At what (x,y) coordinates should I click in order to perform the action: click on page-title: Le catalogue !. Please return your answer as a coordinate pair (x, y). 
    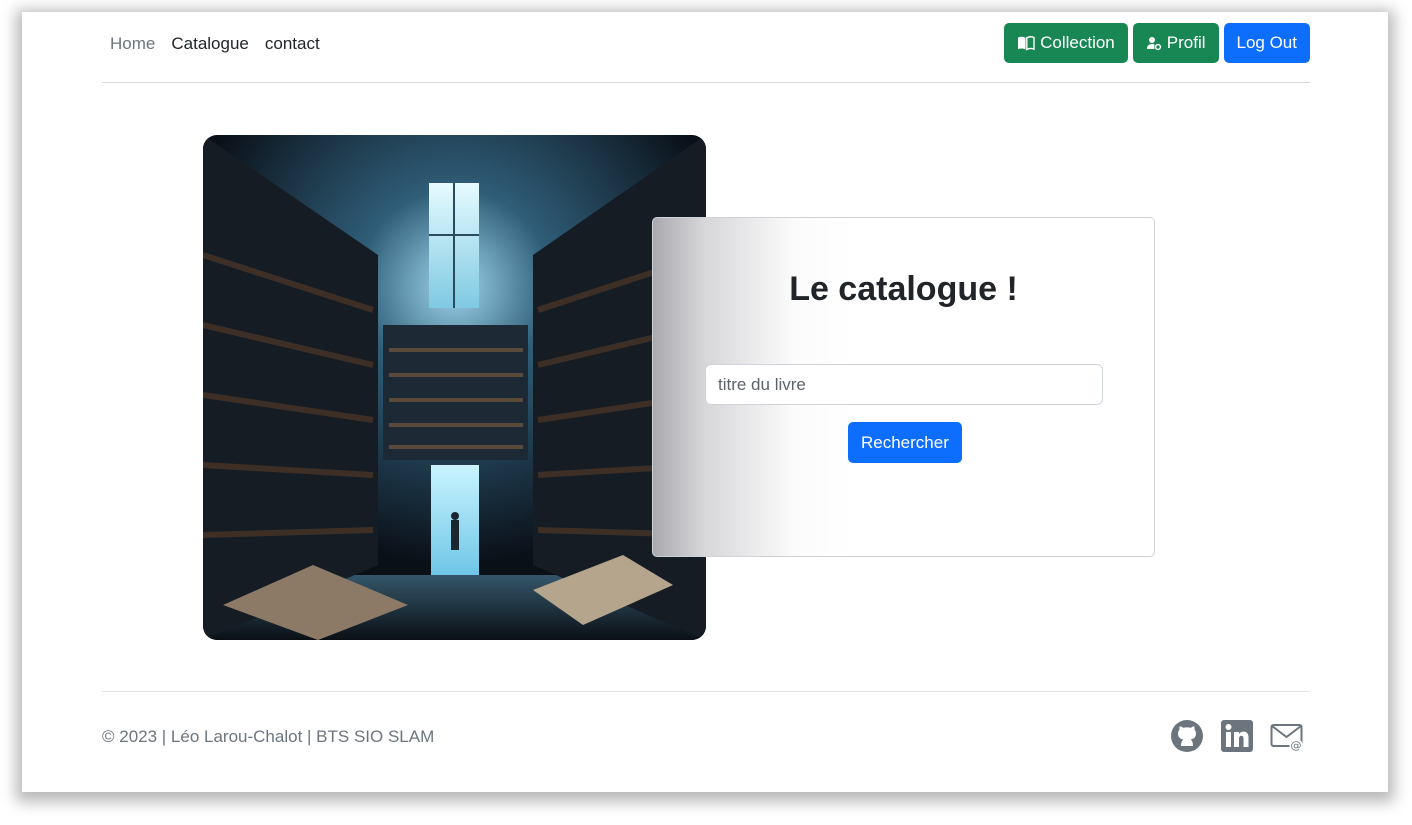
    Looking at the image, I should click on (903, 289).